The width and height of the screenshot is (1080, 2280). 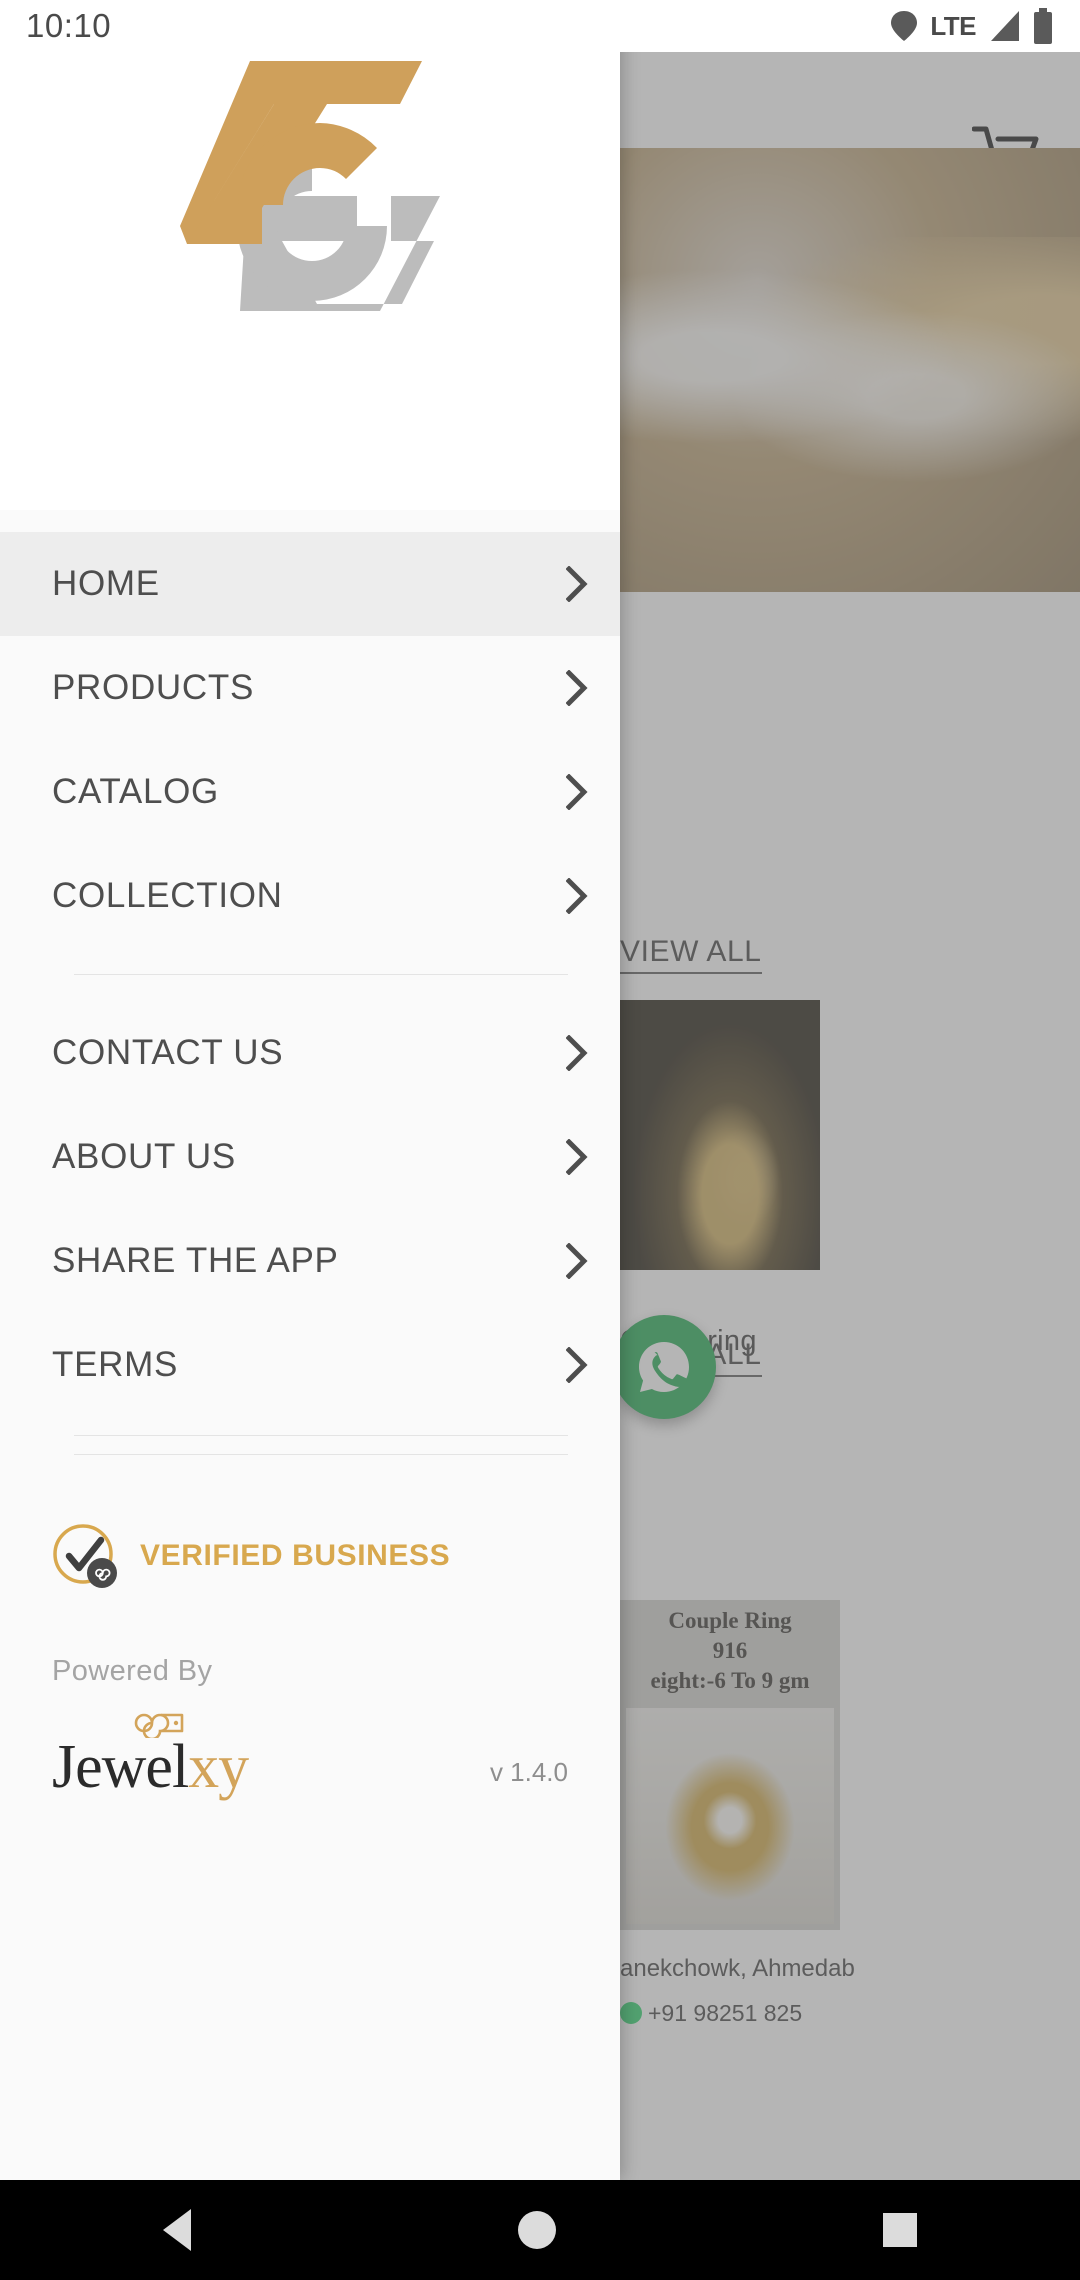 What do you see at coordinates (904, 26) in the screenshot?
I see `location-icon` at bounding box center [904, 26].